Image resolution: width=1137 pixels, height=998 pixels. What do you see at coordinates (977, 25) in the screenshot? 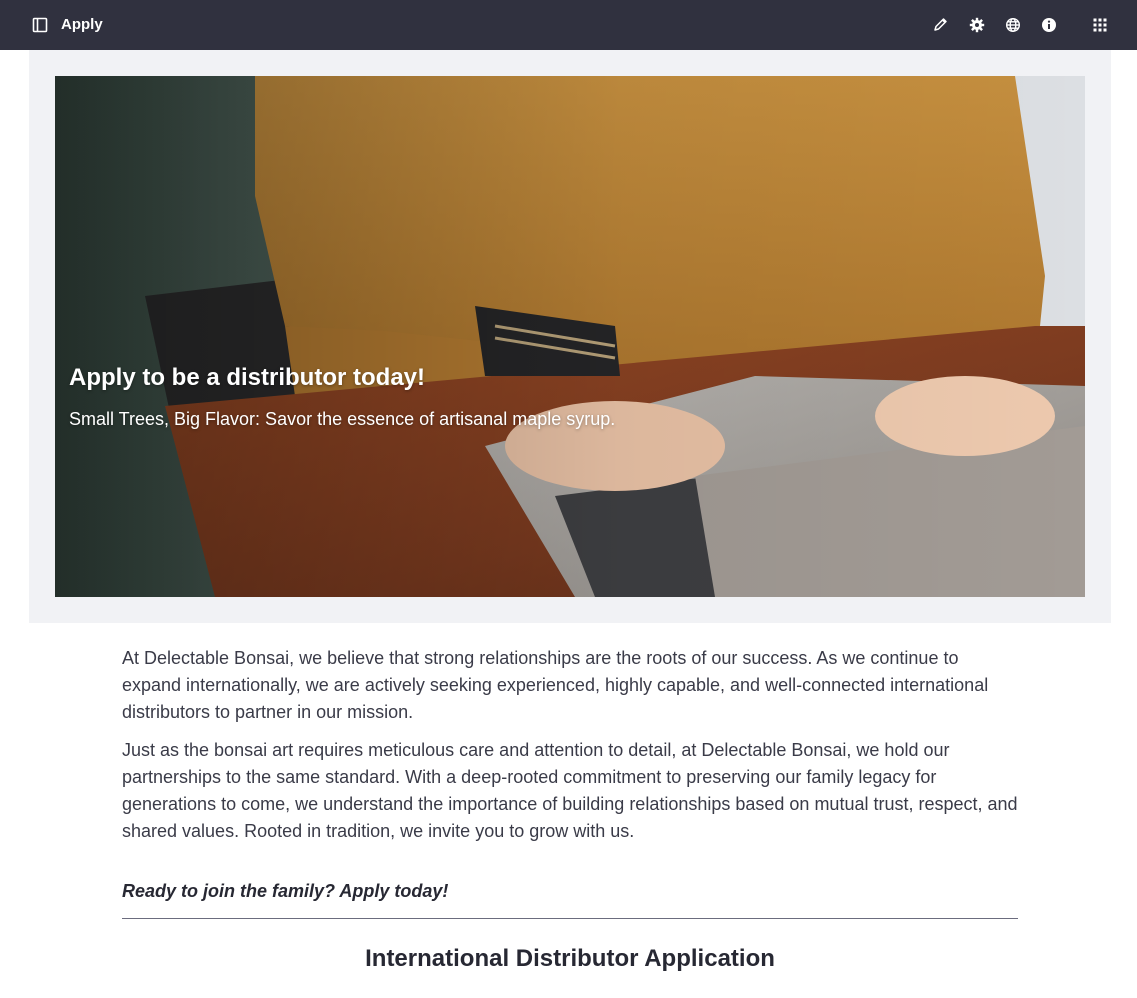
I see `gear-icon` at bounding box center [977, 25].